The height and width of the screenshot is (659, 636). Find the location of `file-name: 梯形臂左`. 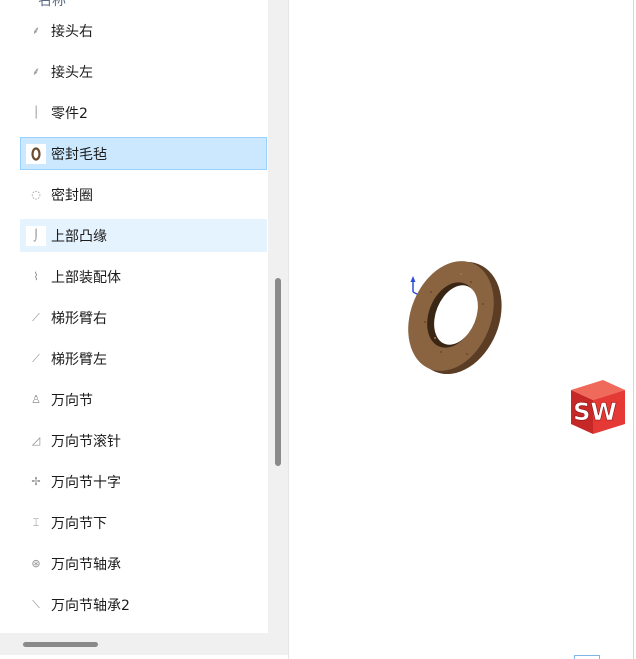

file-name: 梯形臂左 is located at coordinates (79, 359).